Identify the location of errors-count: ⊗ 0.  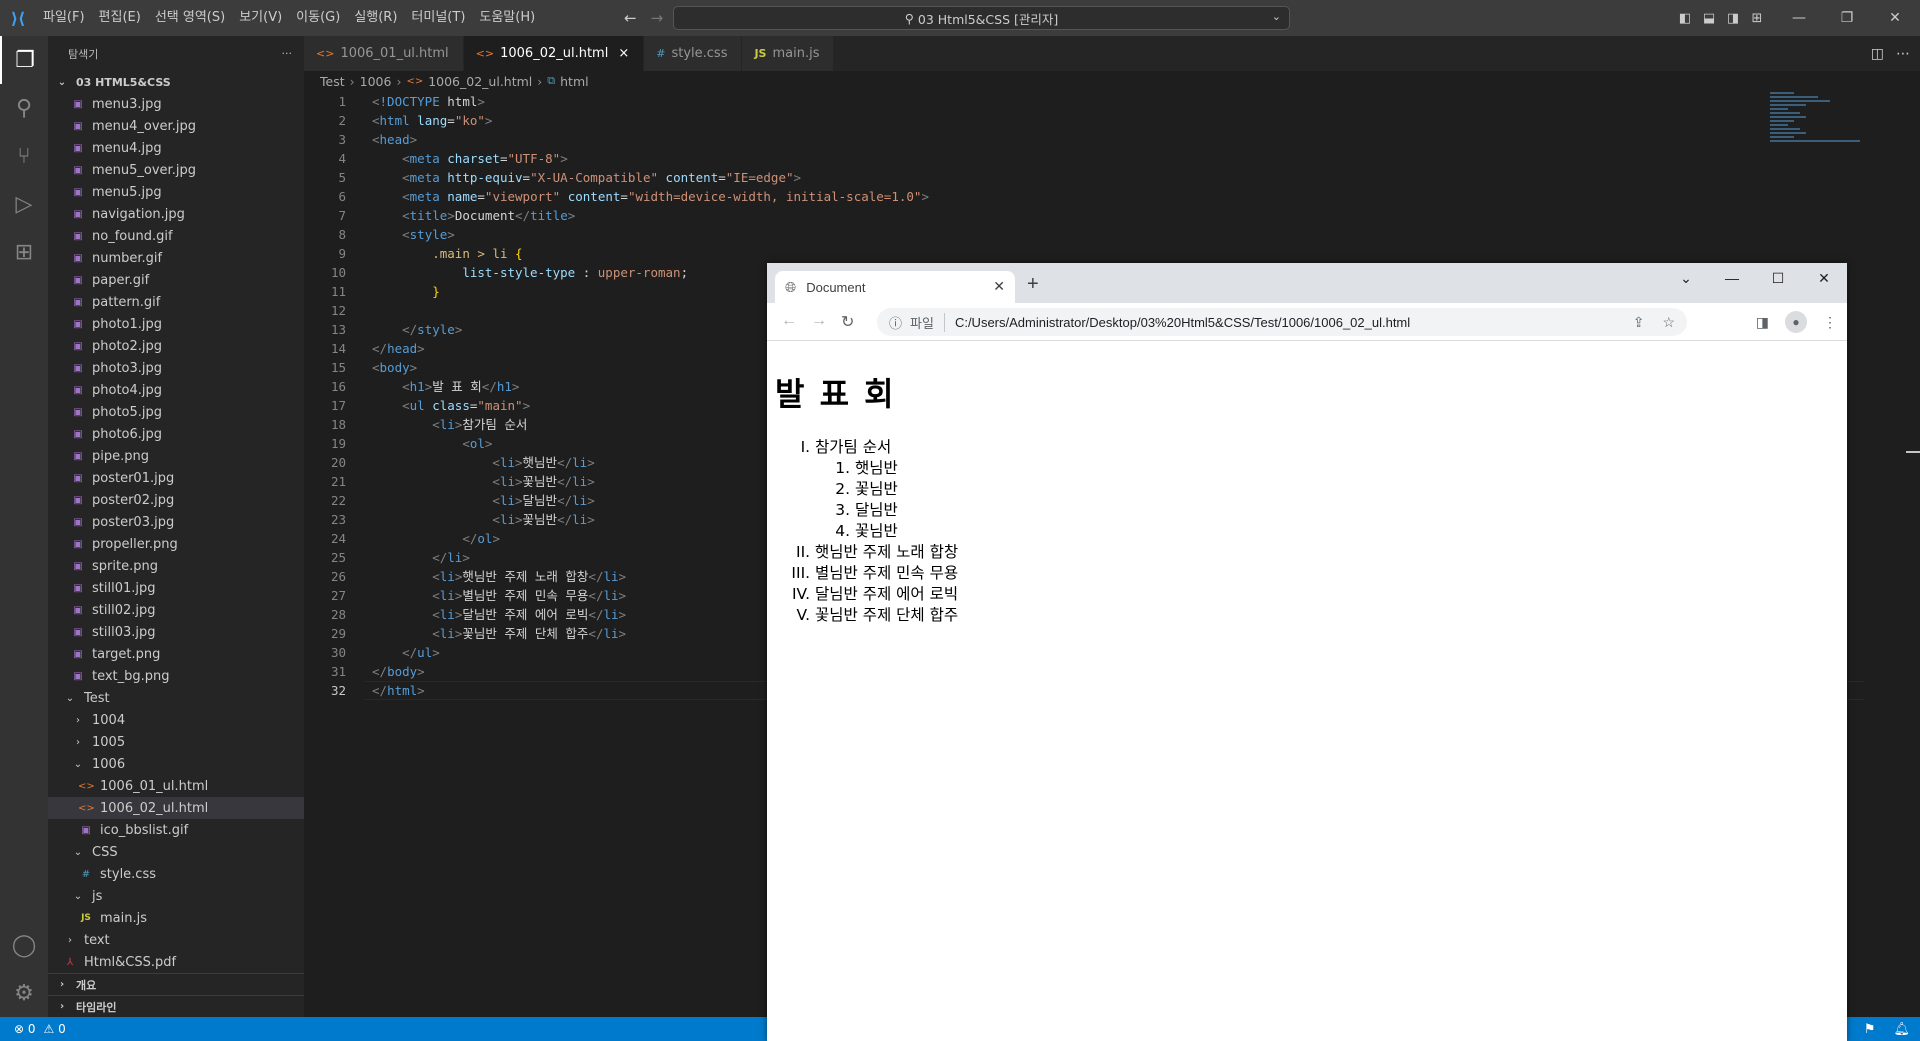
(25, 1029).